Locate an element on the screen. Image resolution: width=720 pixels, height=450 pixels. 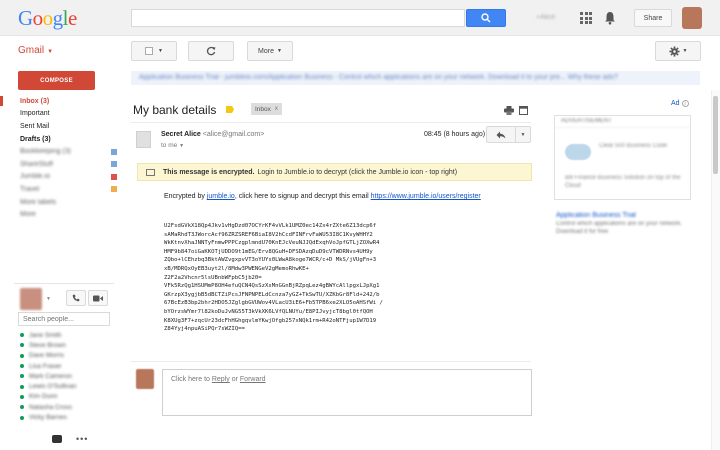
search-icon is located at coordinates (486, 18).